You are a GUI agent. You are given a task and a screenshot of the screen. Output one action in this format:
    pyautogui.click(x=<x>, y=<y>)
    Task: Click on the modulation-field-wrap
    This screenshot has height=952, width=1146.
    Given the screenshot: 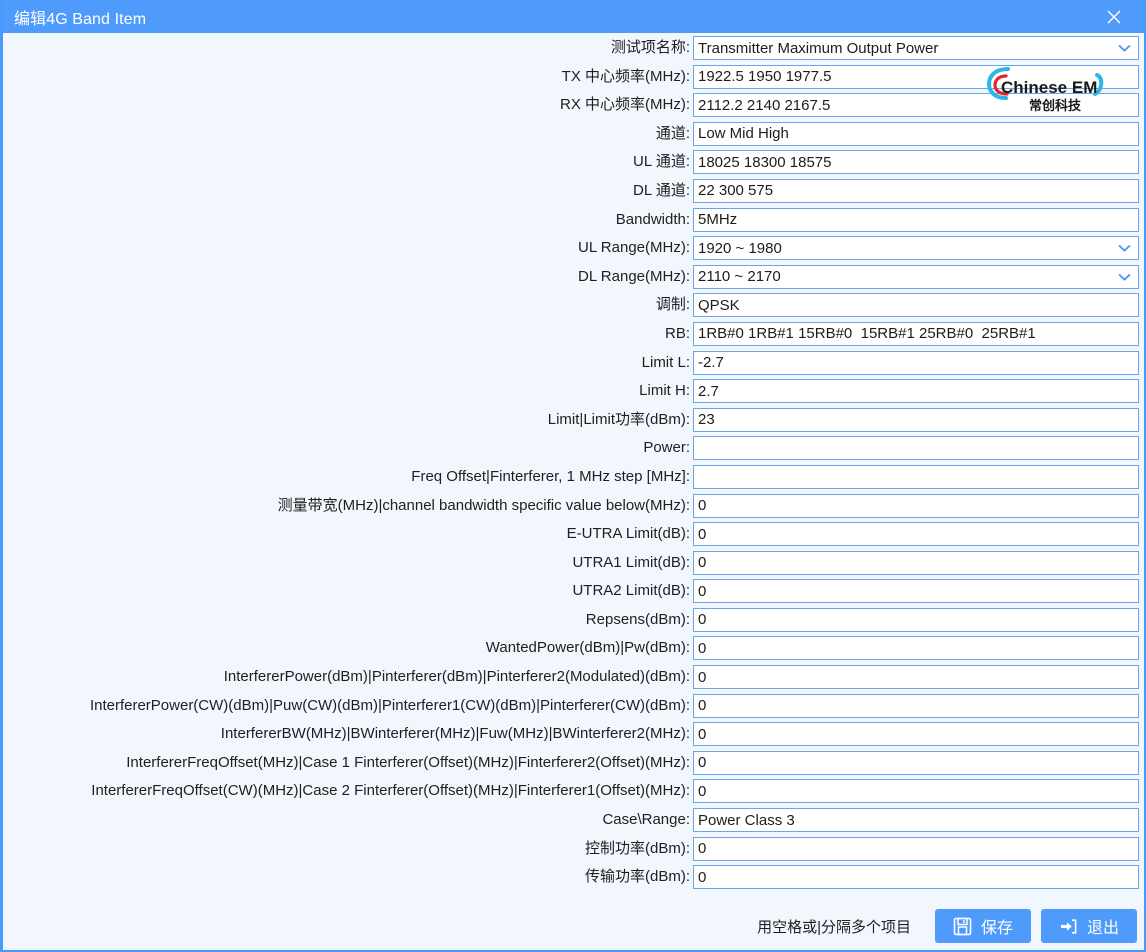 What is the action you would take?
    pyautogui.click(x=916, y=305)
    